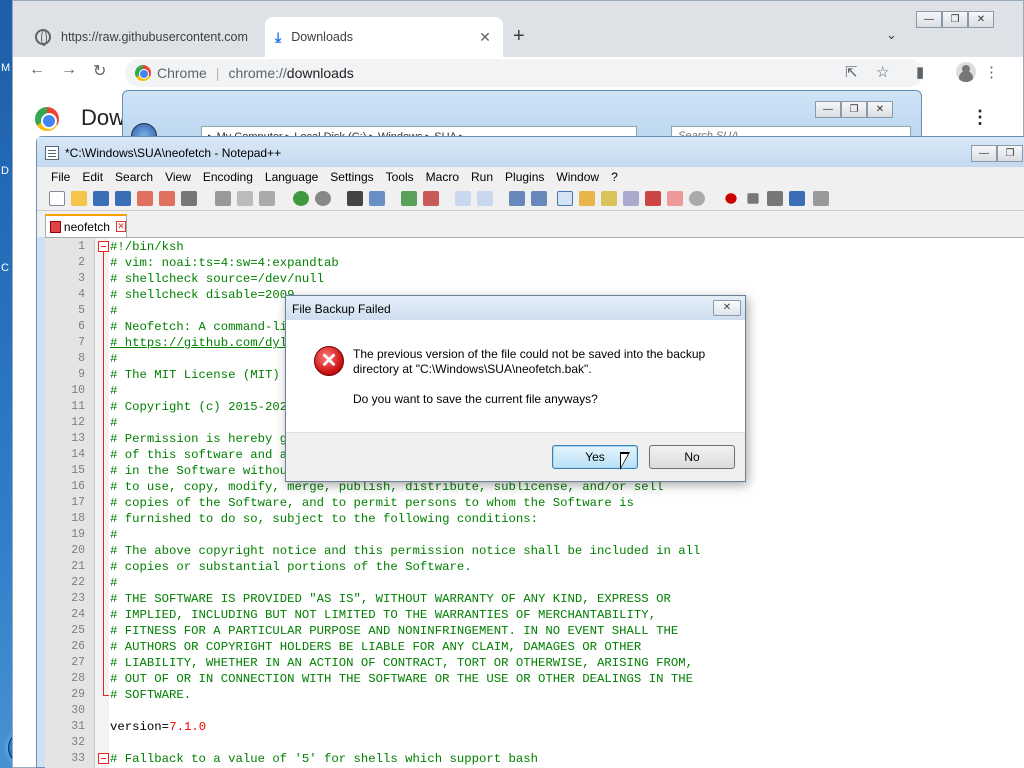  Describe the element at coordinates (81, 342) in the screenshot. I see `line-number: 7` at that location.